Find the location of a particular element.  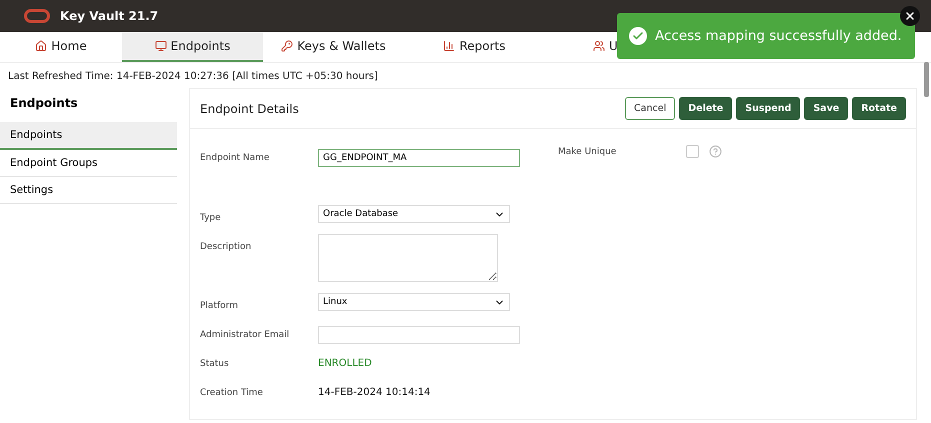

scrollbar is located at coordinates (926, 79).